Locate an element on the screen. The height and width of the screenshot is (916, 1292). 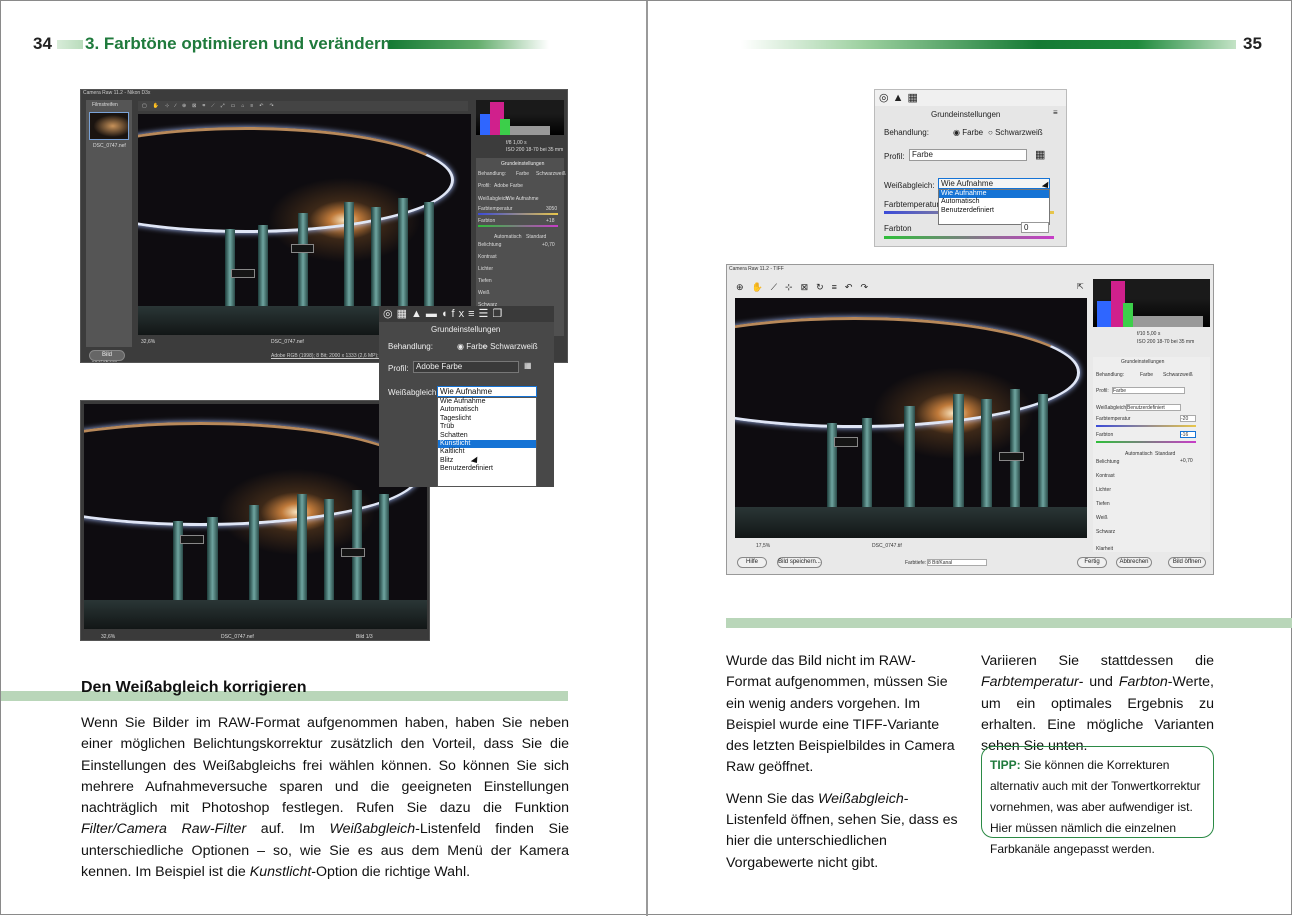
tint-field-r: -16 is located at coordinates (1188, 434).